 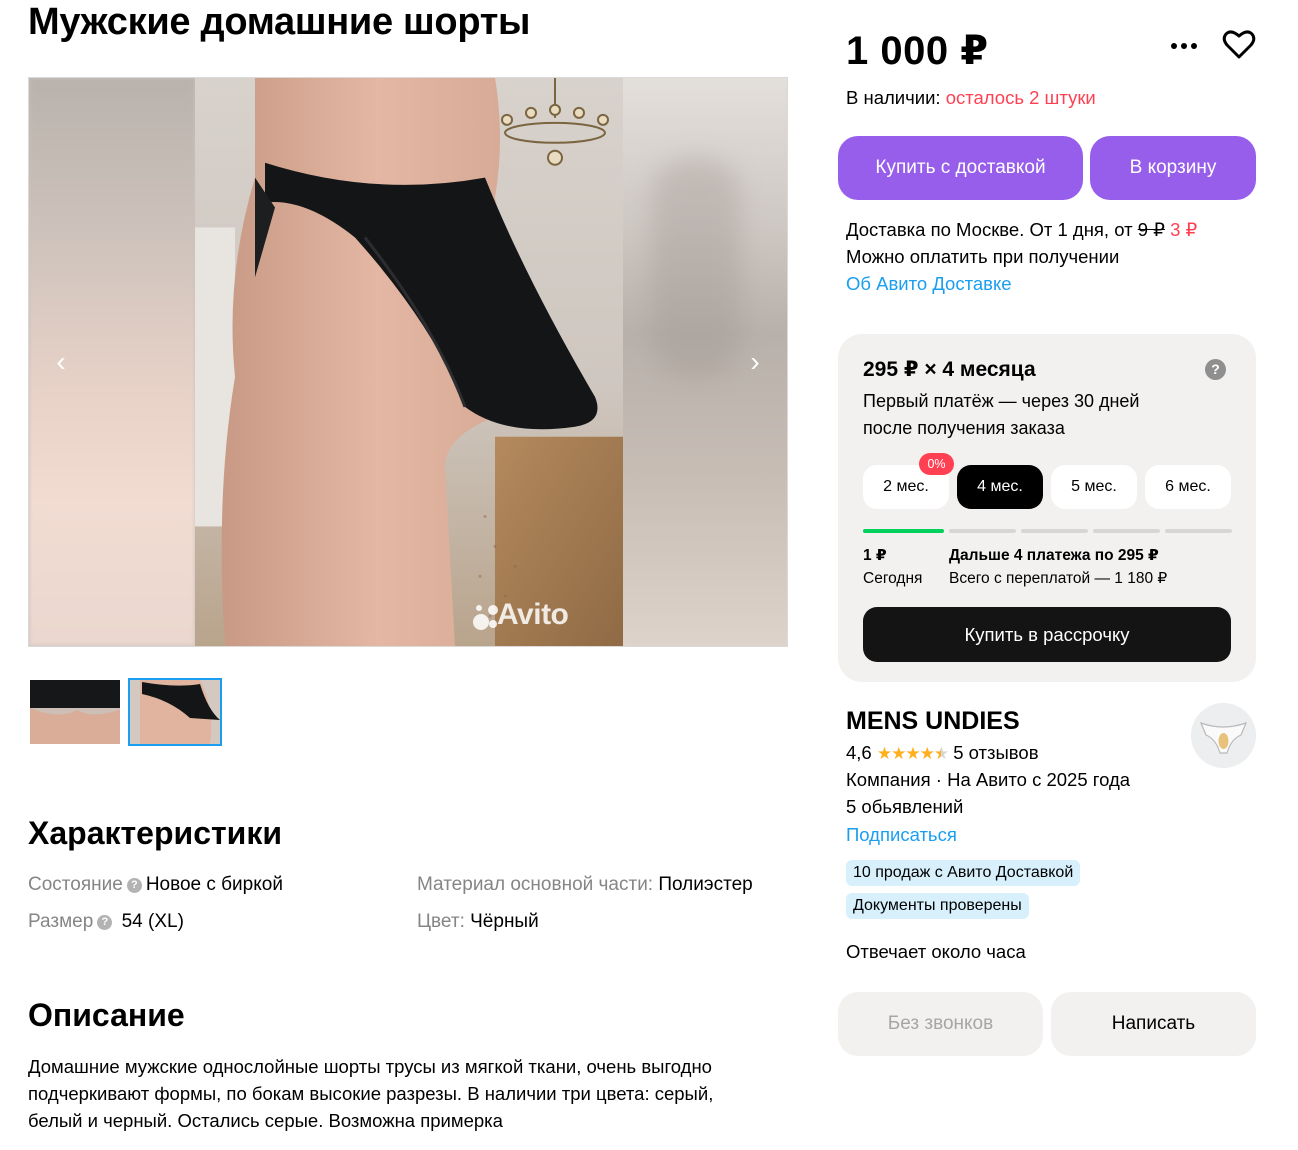 I want to click on about-delivery-link: Об Авито Доставке, so click(x=1021, y=283).